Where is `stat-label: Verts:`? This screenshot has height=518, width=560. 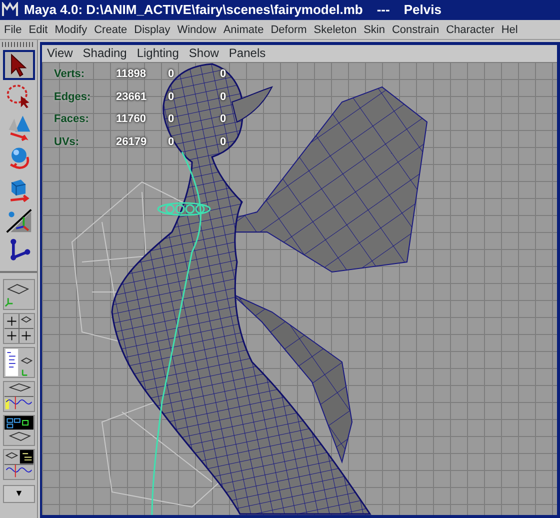
stat-label: Verts: is located at coordinates (70, 74).